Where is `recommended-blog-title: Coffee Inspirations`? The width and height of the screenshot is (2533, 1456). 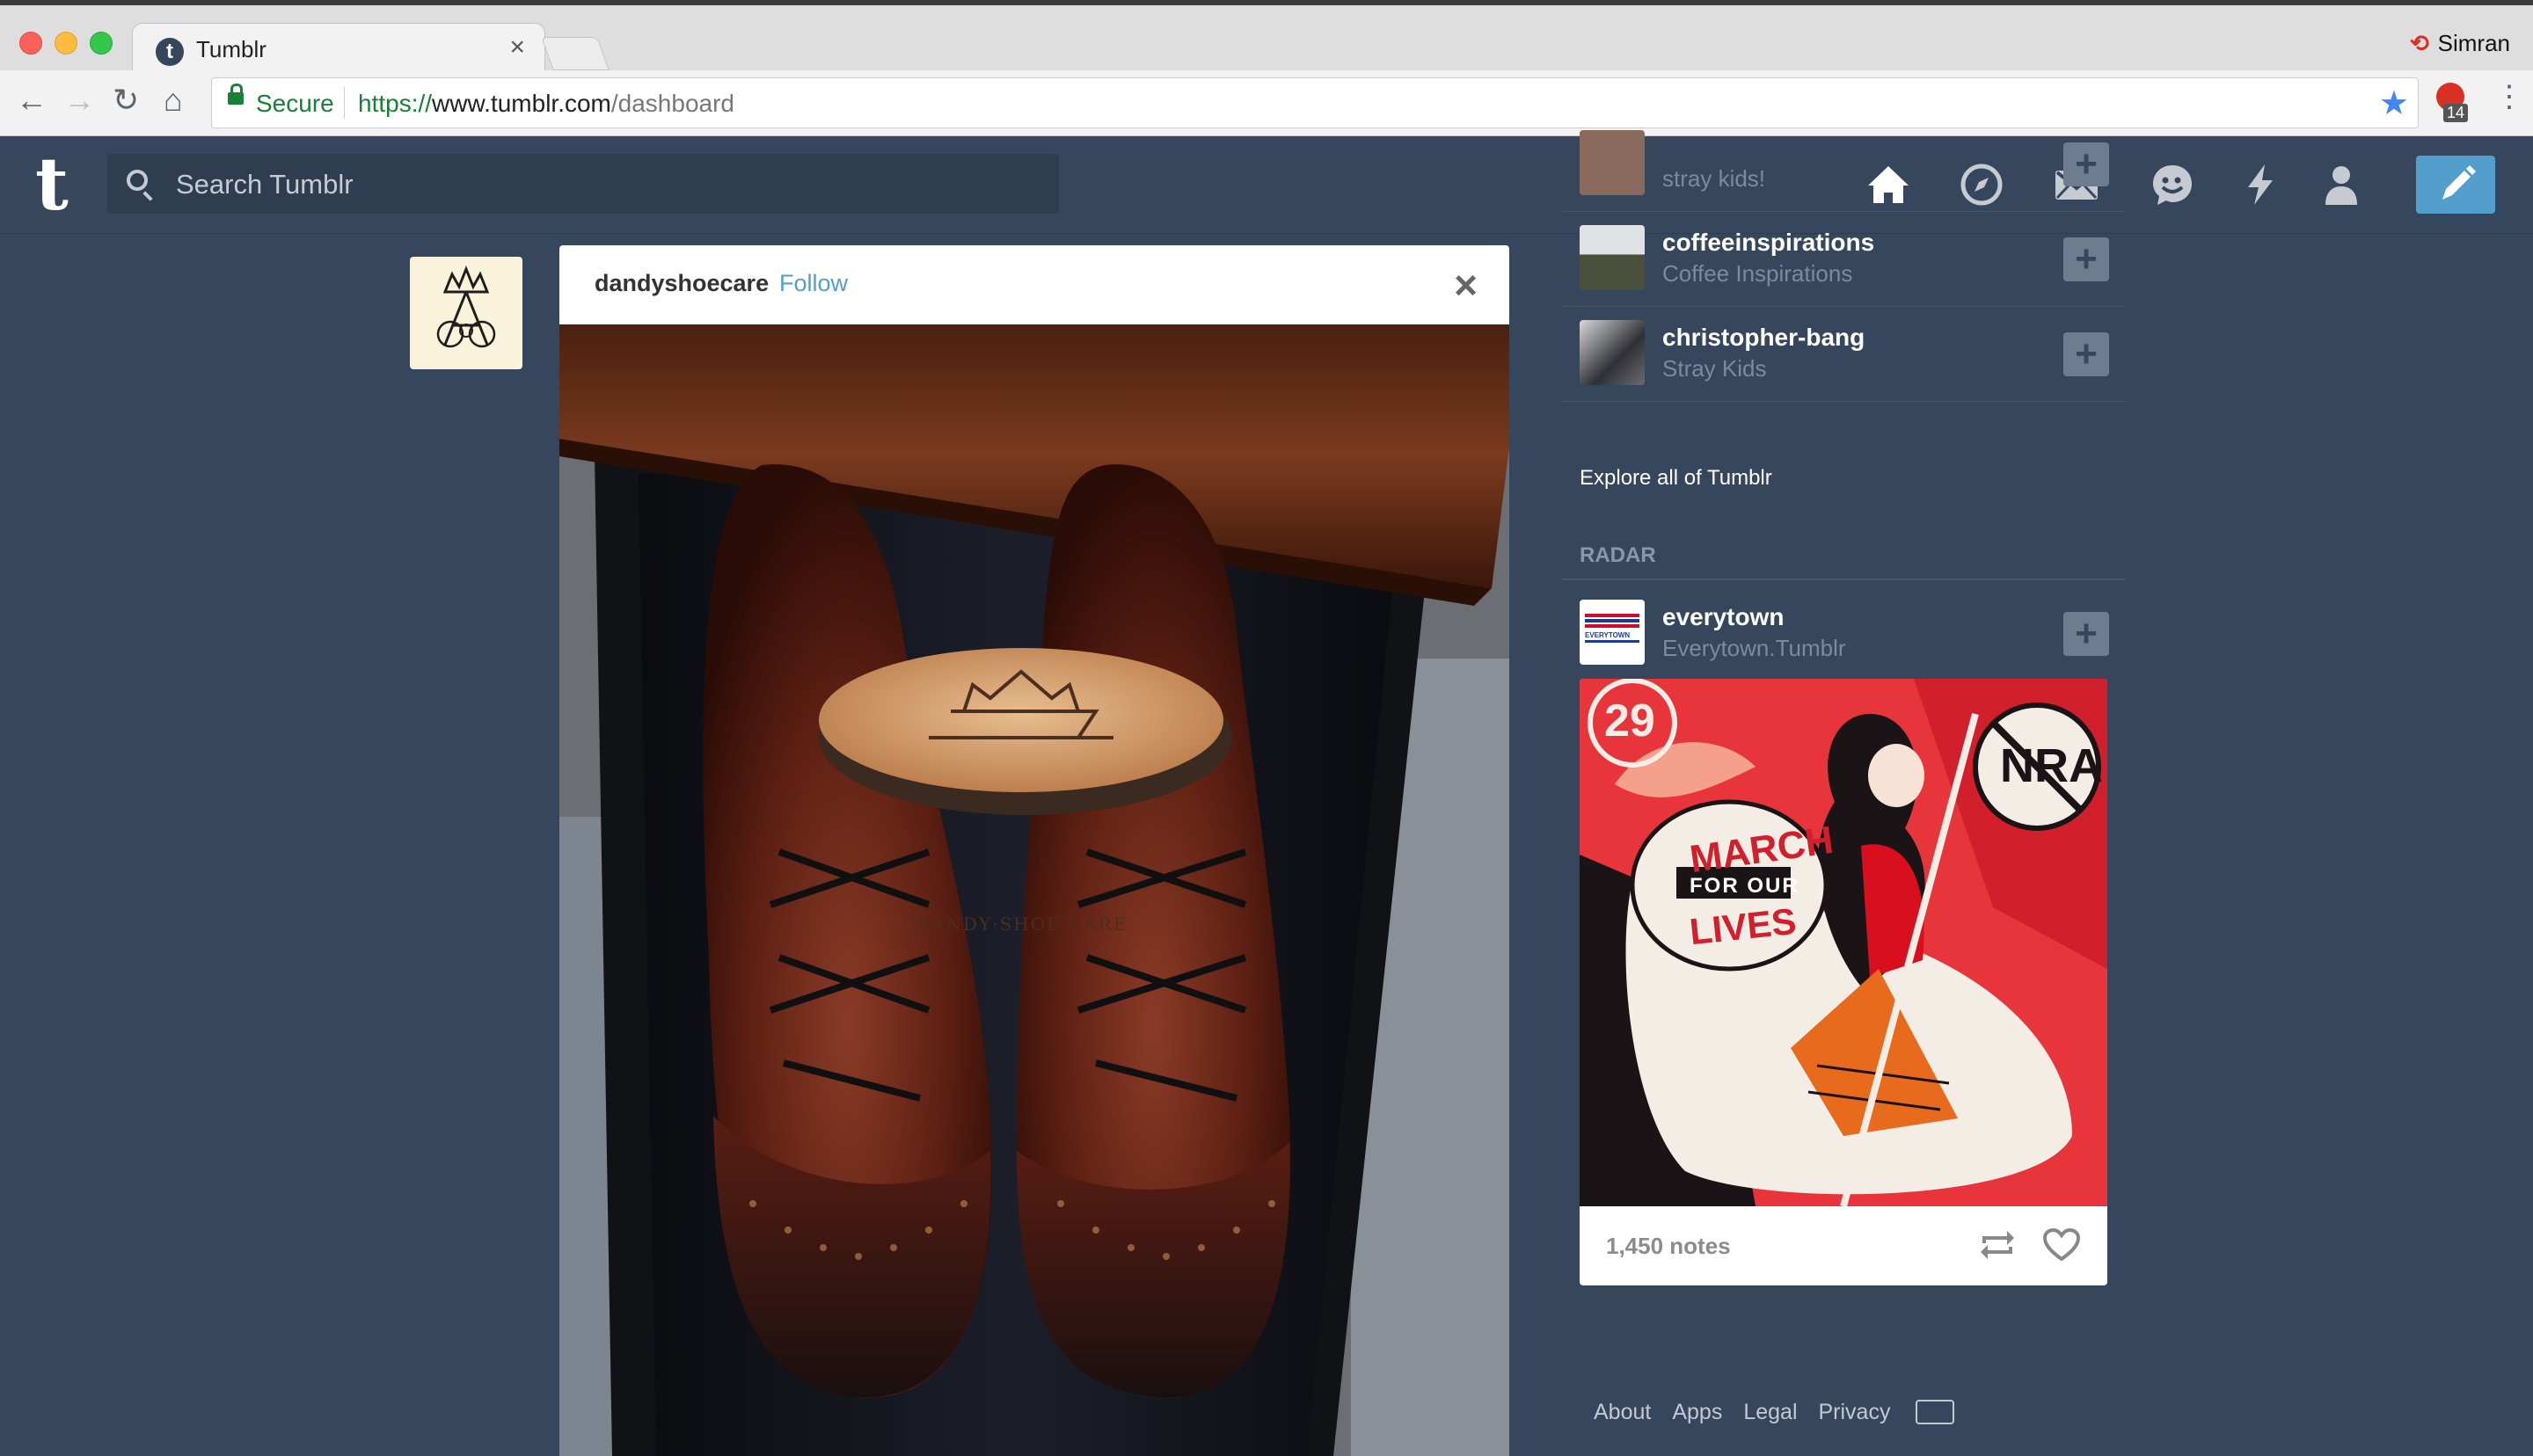 recommended-blog-title: Coffee Inspirations is located at coordinates (1757, 273).